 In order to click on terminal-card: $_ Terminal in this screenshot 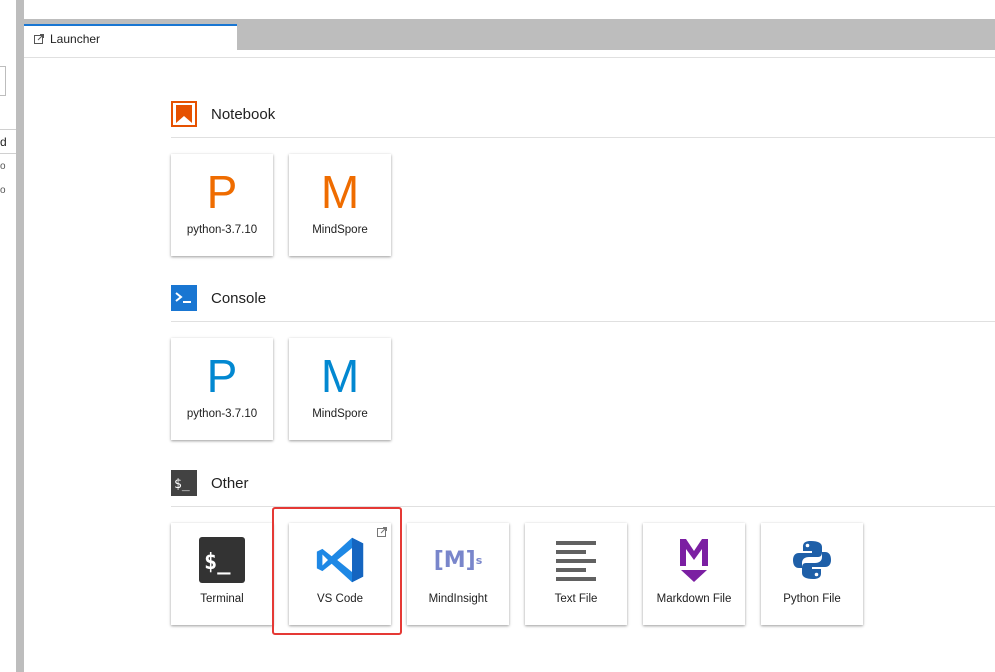, I will do `click(222, 574)`.